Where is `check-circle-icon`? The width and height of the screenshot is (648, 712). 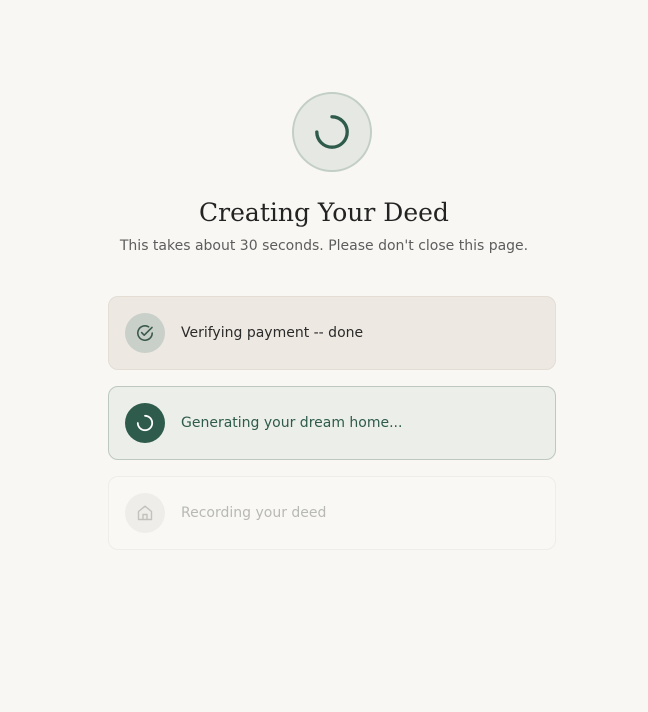 check-circle-icon is located at coordinates (145, 333).